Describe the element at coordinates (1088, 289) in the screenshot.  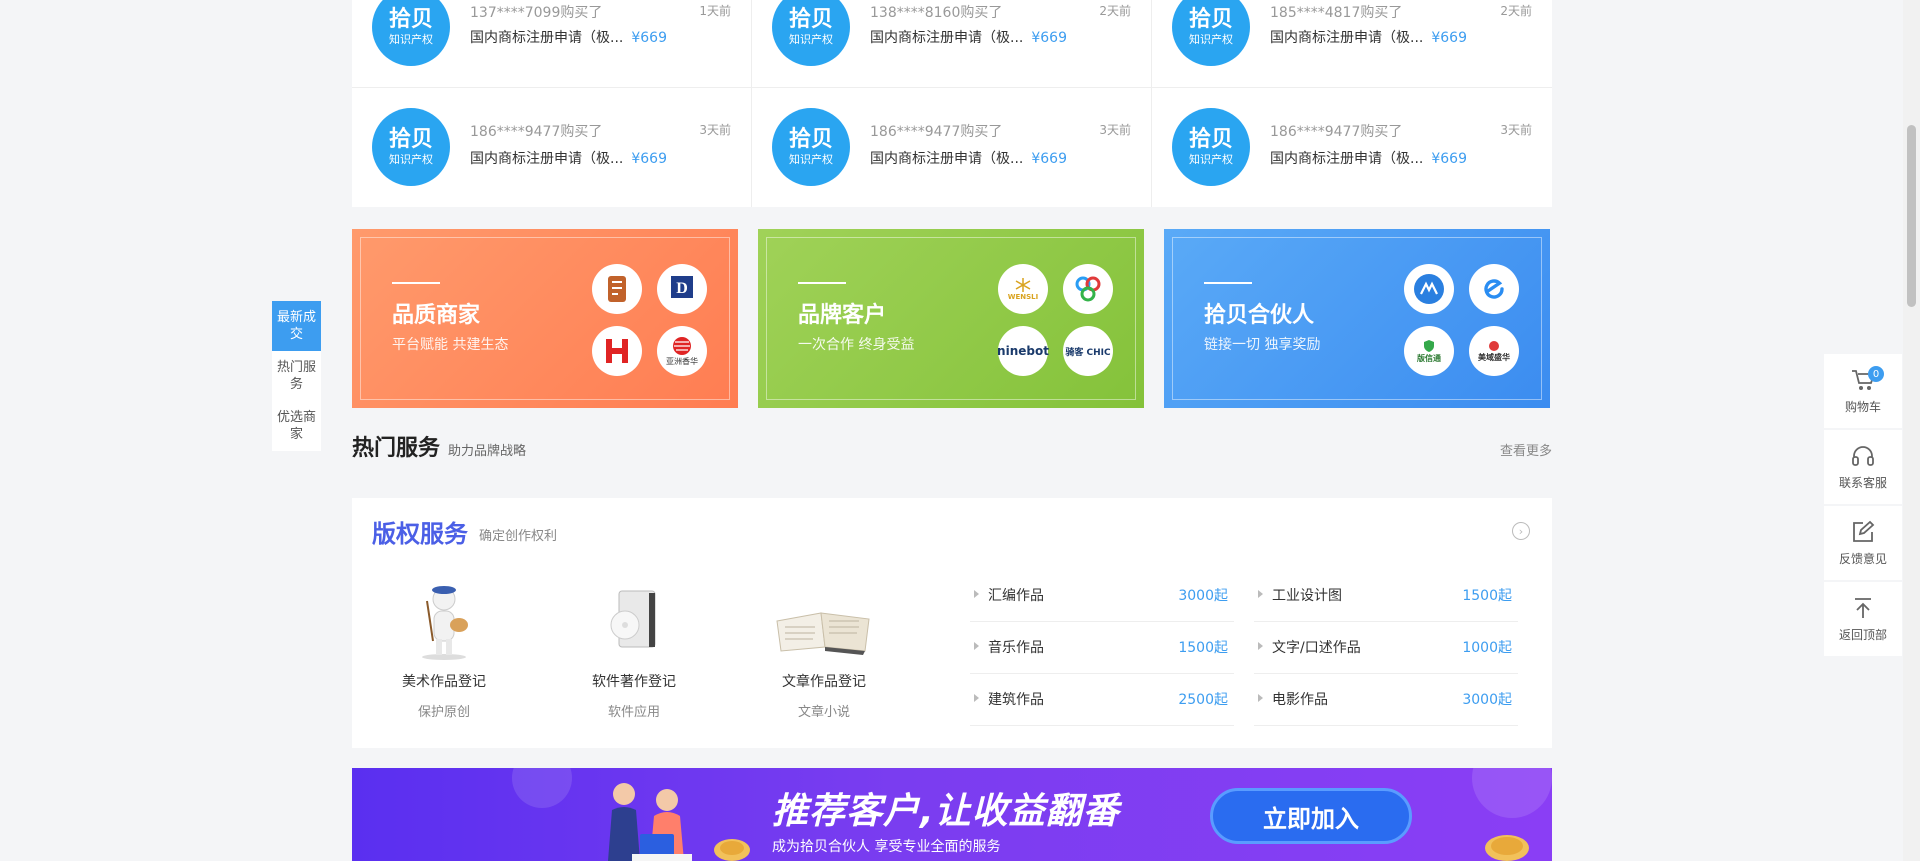
I see `client-logo-icon` at that location.